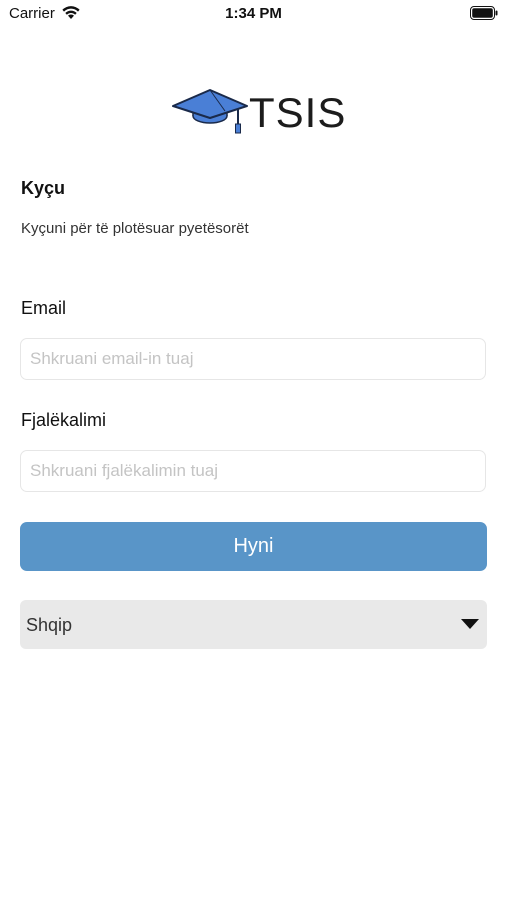  What do you see at coordinates (253, 624) in the screenshot?
I see `language-select: Shqip` at bounding box center [253, 624].